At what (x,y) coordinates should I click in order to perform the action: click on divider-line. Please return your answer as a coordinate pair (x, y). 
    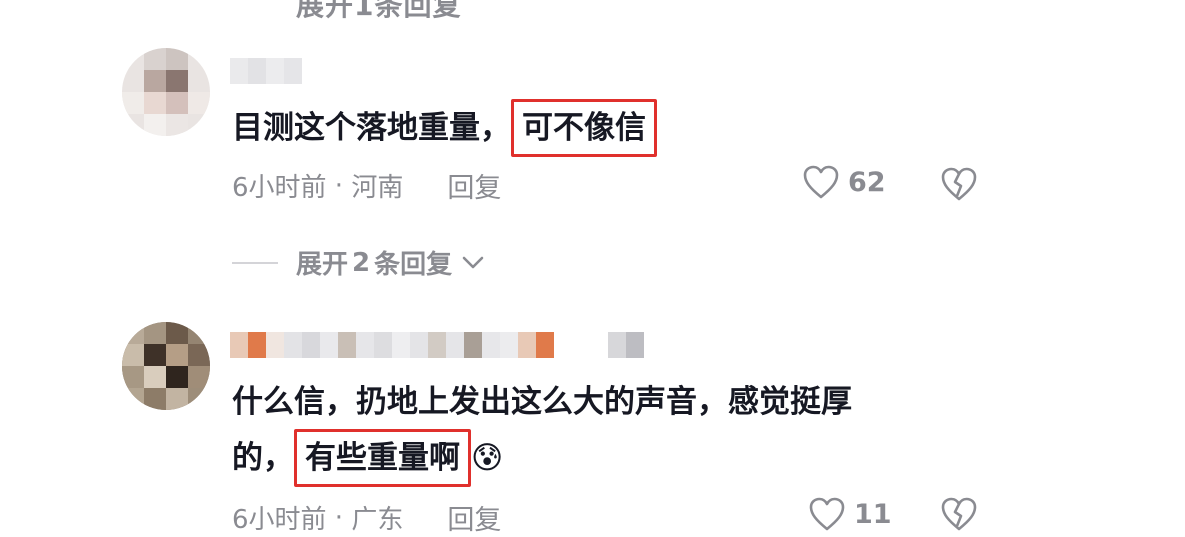
    Looking at the image, I should click on (255, 262).